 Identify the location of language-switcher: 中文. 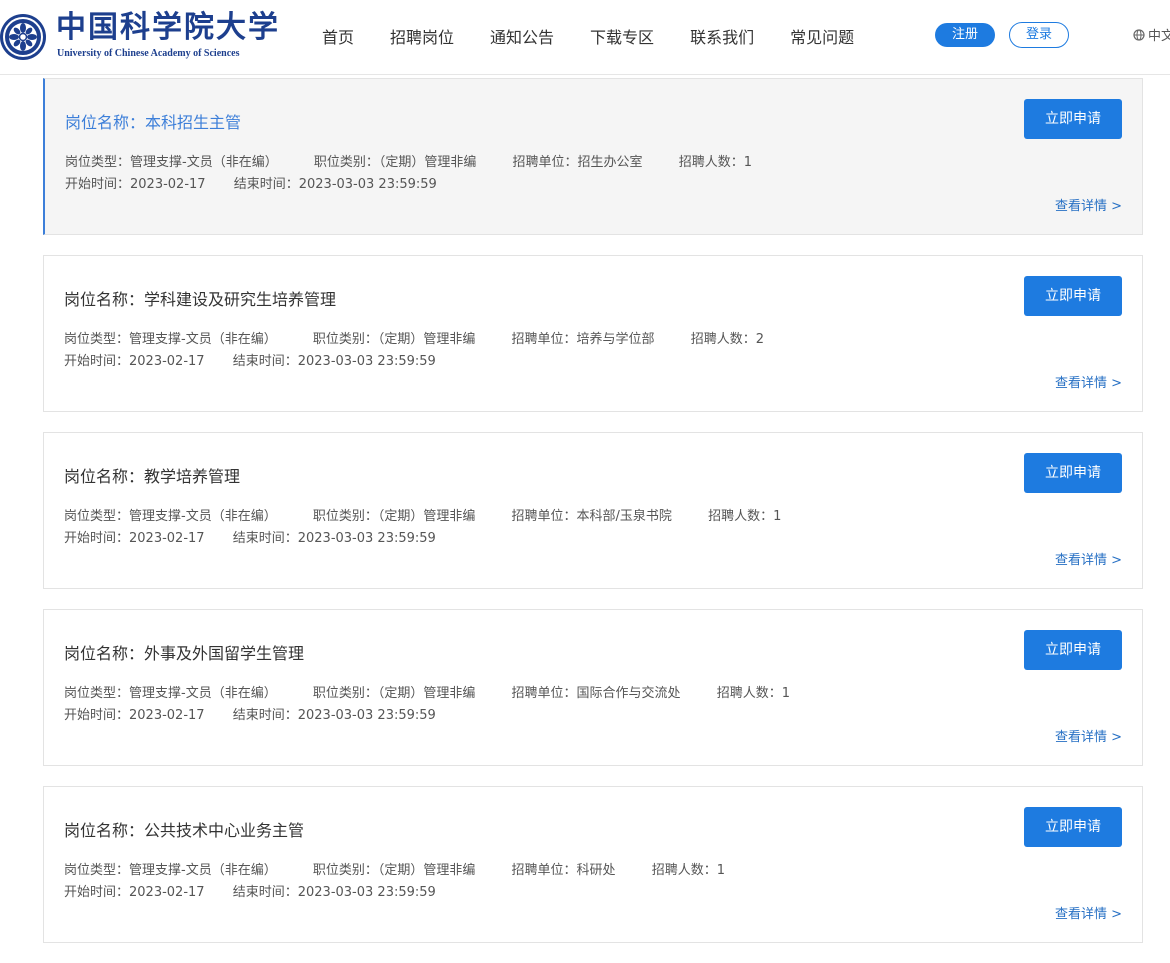
(1151, 34).